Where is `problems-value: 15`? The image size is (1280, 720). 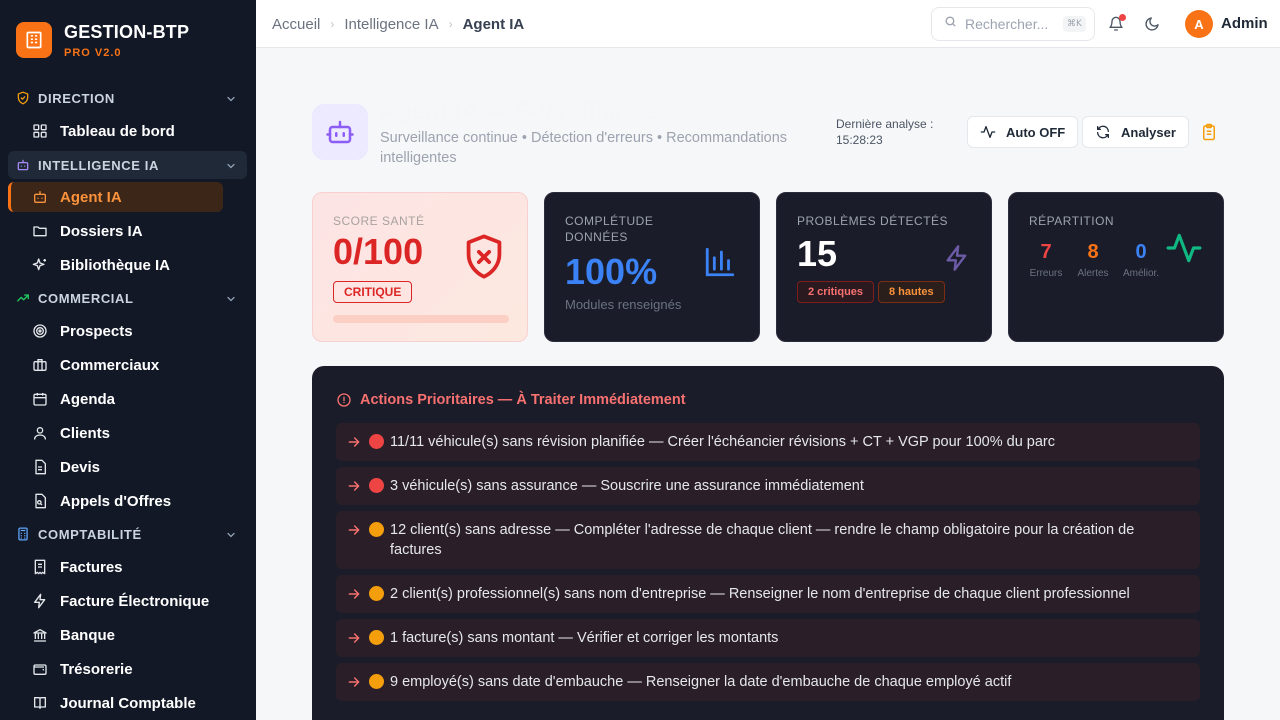
problems-value: 15 is located at coordinates (817, 253).